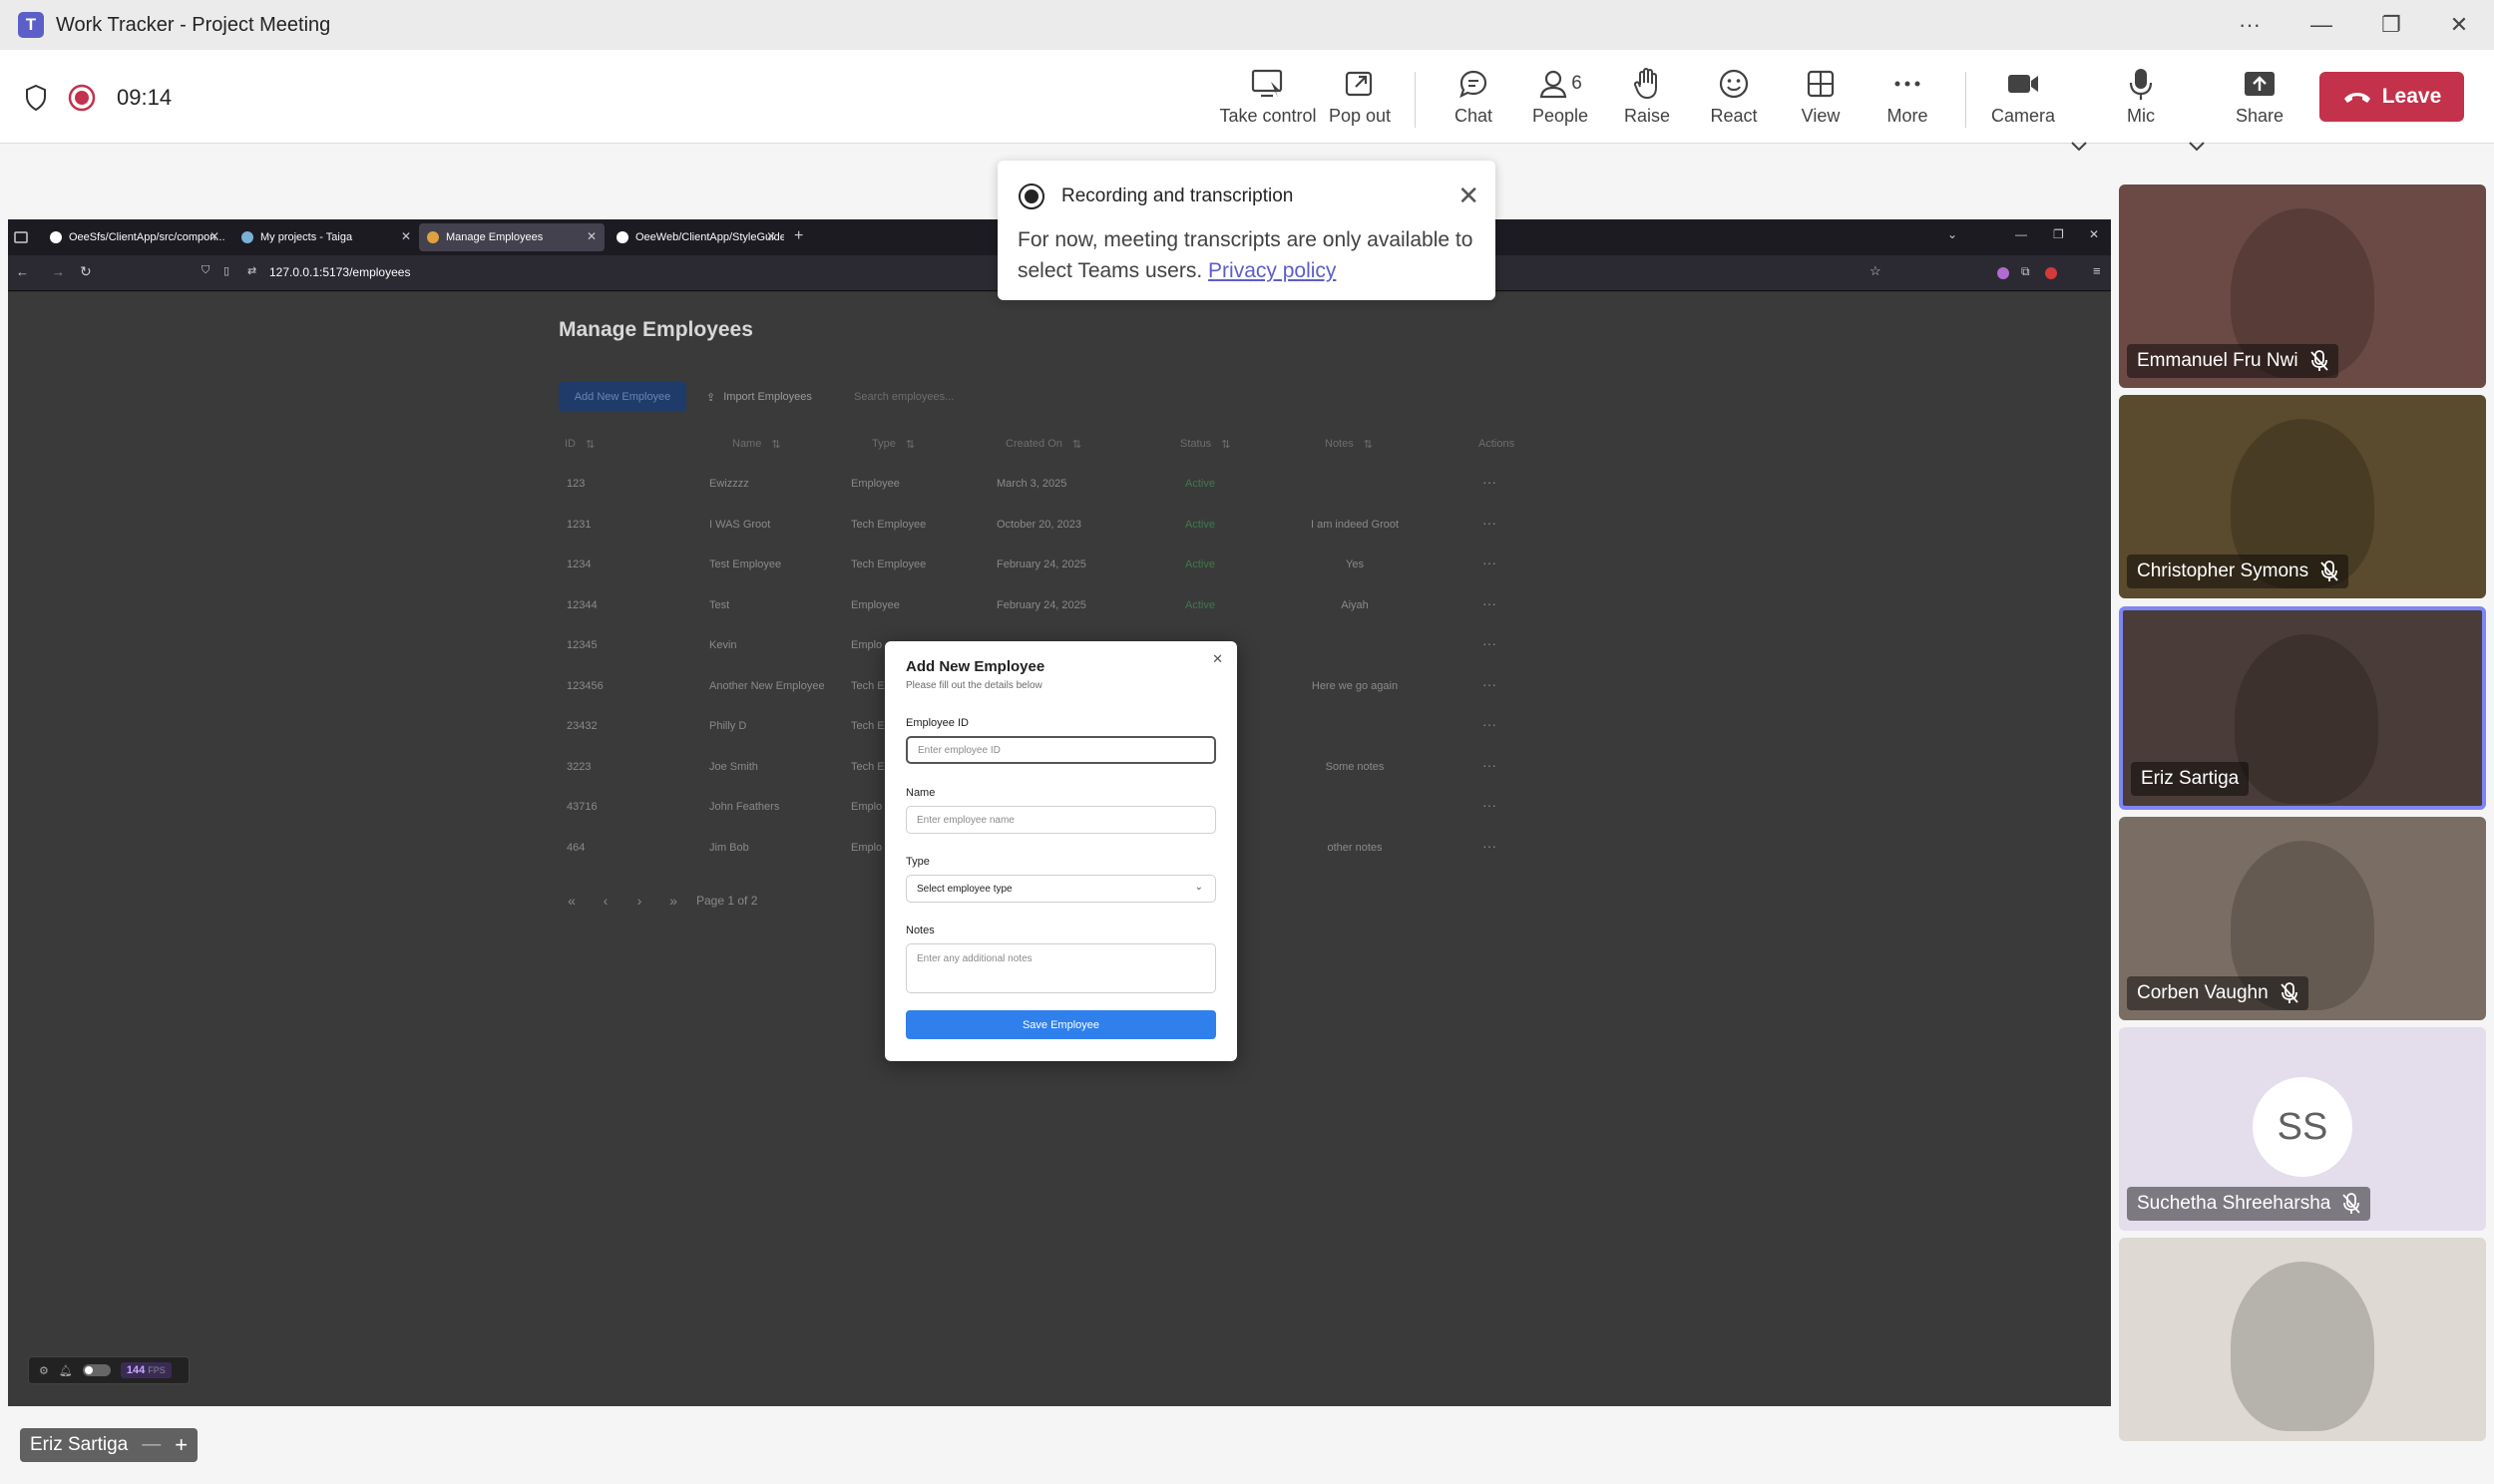 This screenshot has height=1484, width=2494. I want to click on participant-tile: Corben Vaughn, so click(2302, 918).